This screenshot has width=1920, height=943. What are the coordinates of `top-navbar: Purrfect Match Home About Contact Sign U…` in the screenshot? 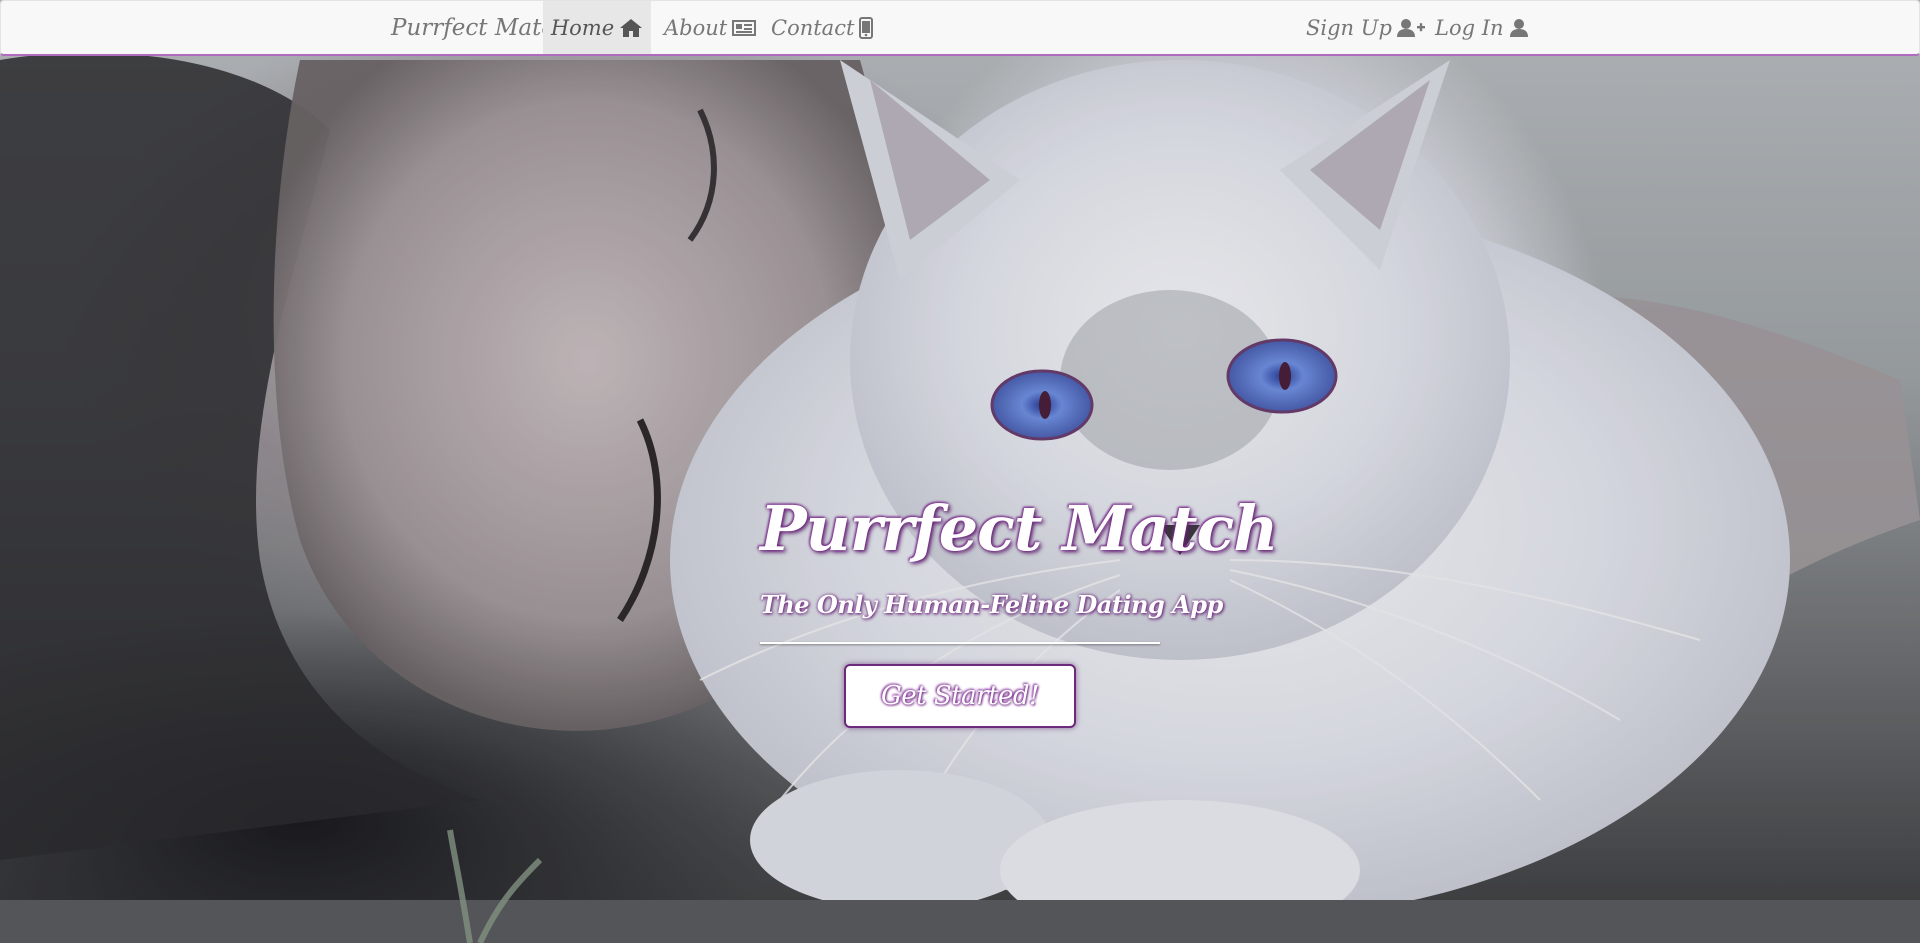 It's located at (960, 28).